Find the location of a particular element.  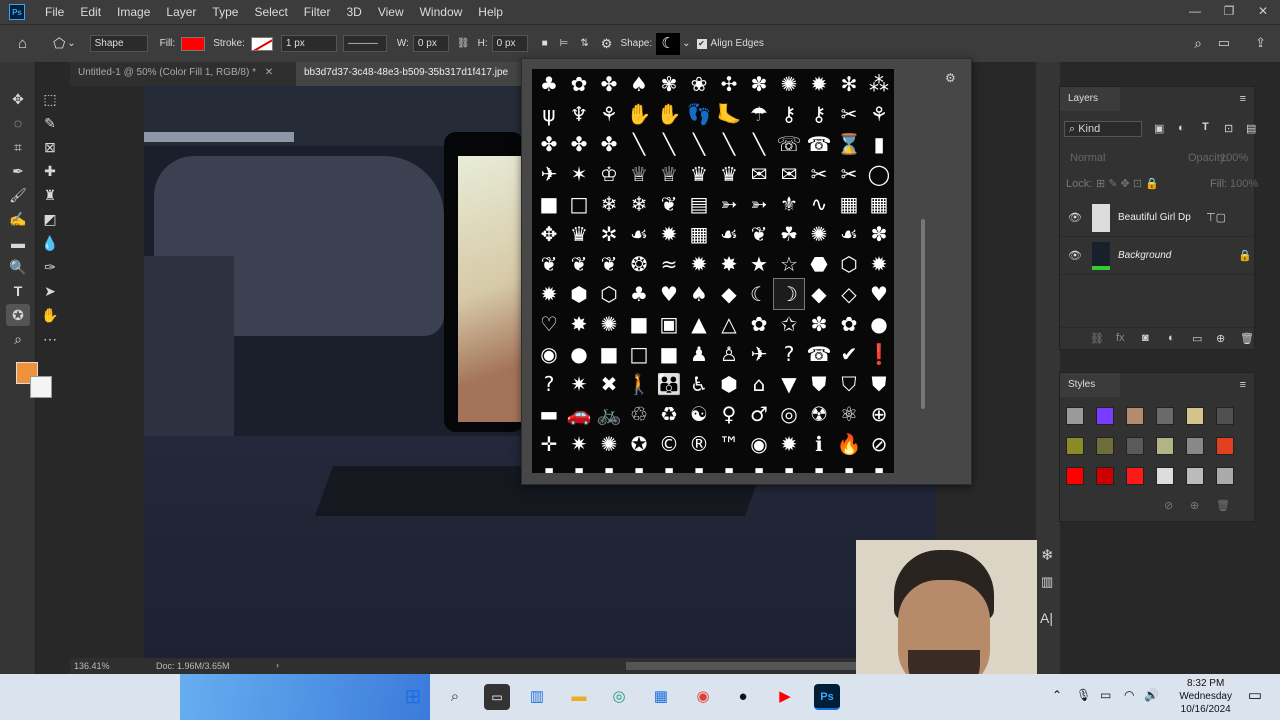

menu-3d: 3D is located at coordinates (353, 12).